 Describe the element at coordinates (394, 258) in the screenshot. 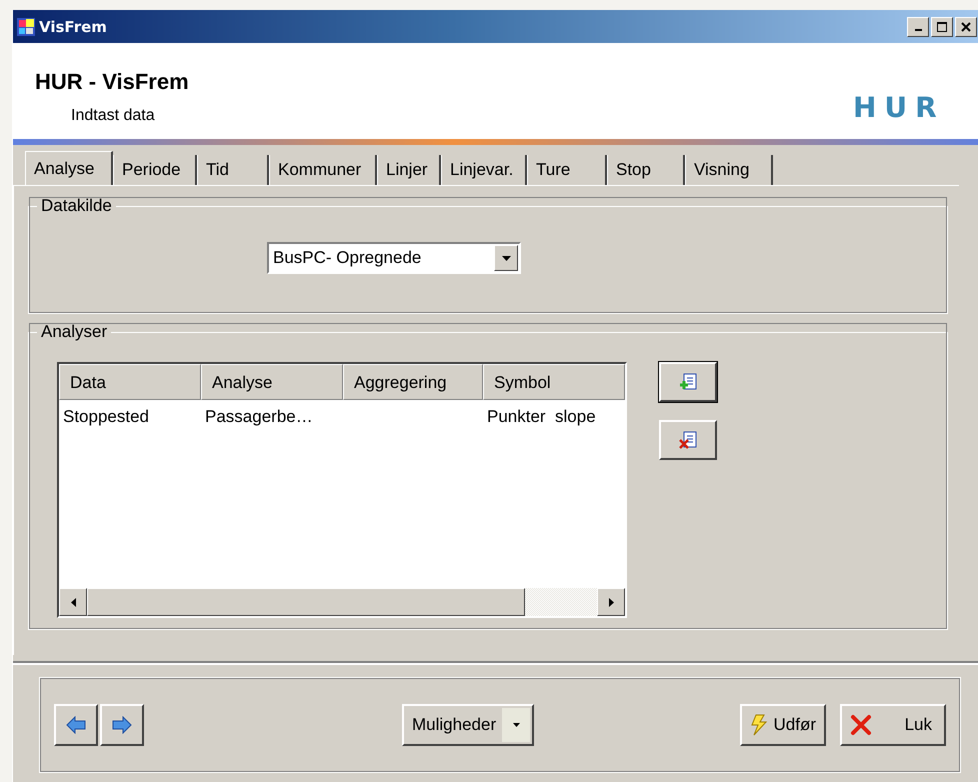

I see `data-source-dropdown: BusPC- Opregnede` at that location.